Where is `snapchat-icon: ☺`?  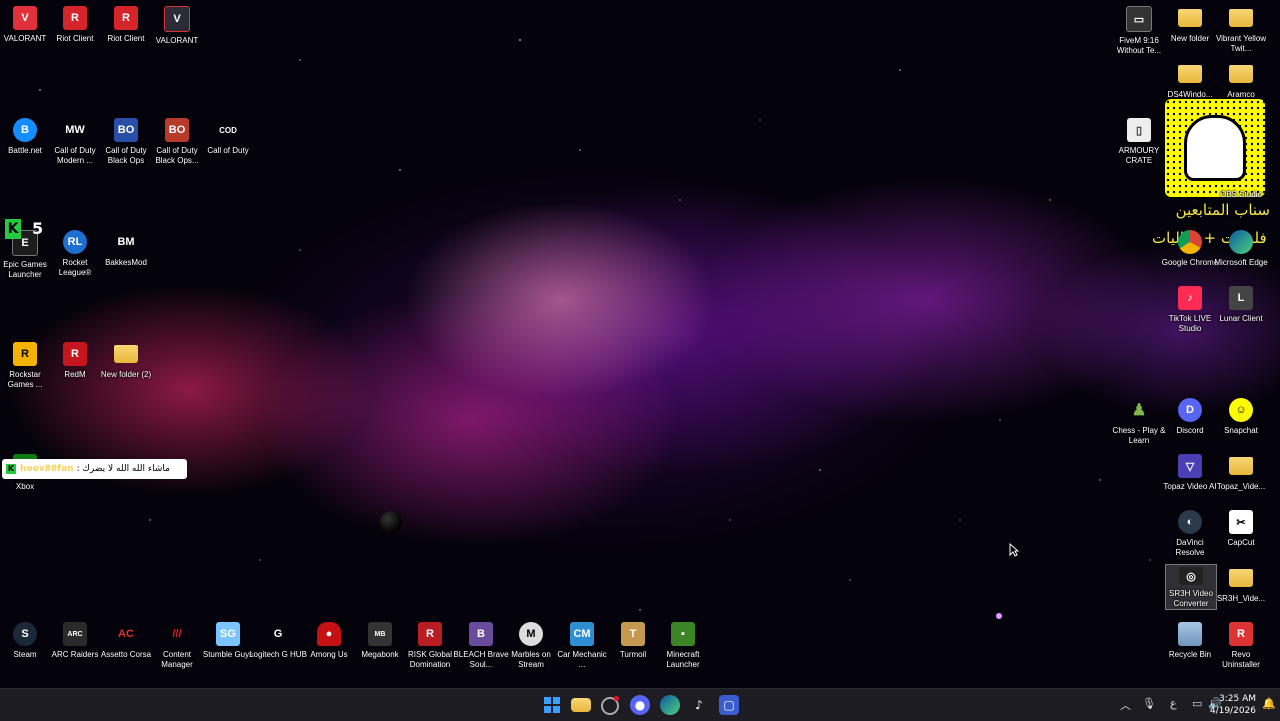
snapchat-icon: ☺ is located at coordinates (1241, 410).